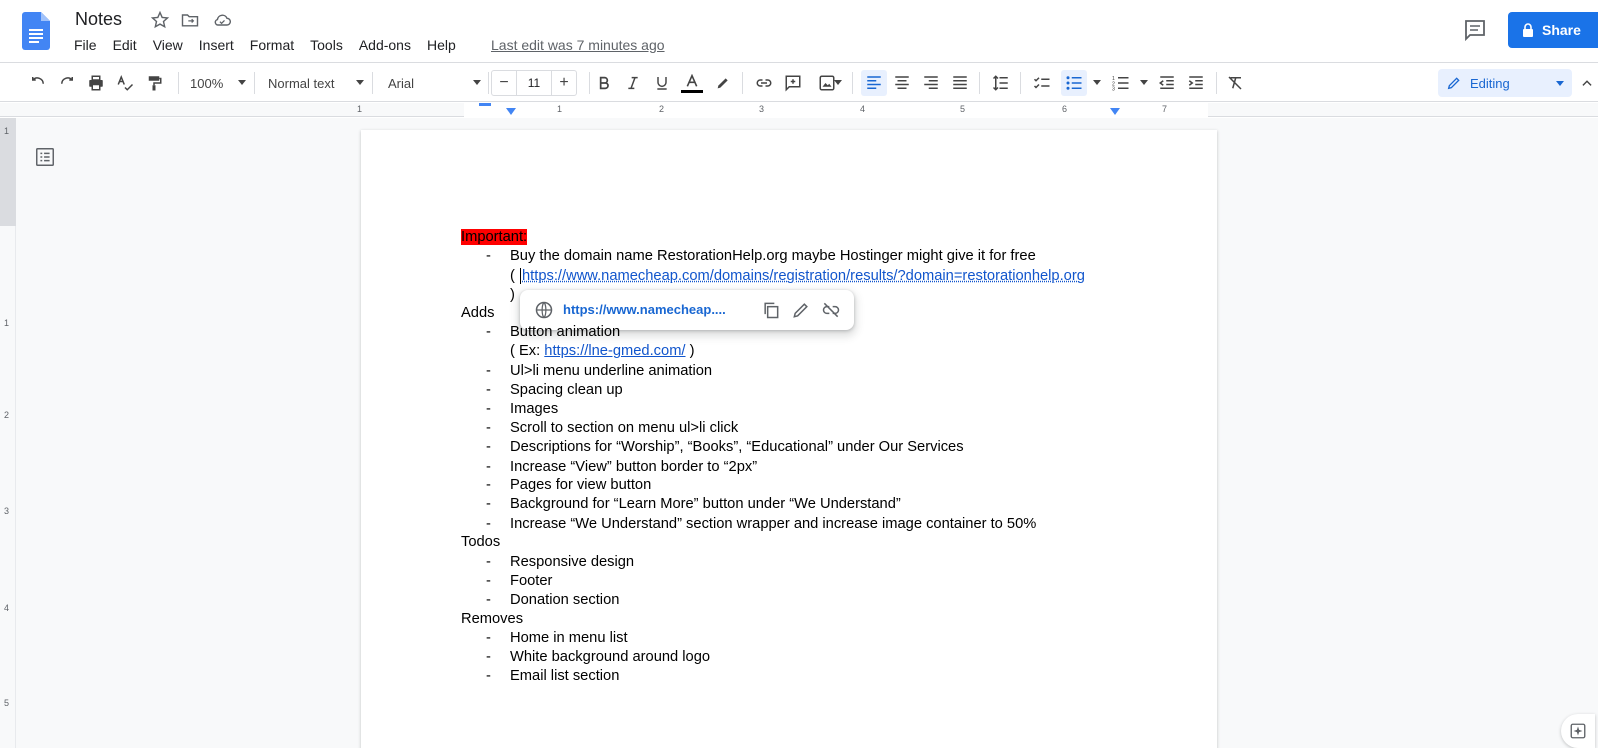  I want to click on font-select: Arial, so click(434, 83).